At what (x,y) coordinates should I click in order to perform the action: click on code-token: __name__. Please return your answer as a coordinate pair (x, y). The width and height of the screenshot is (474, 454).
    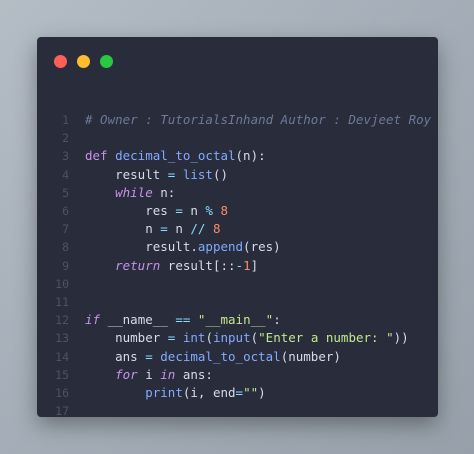
    Looking at the image, I should click on (138, 320).